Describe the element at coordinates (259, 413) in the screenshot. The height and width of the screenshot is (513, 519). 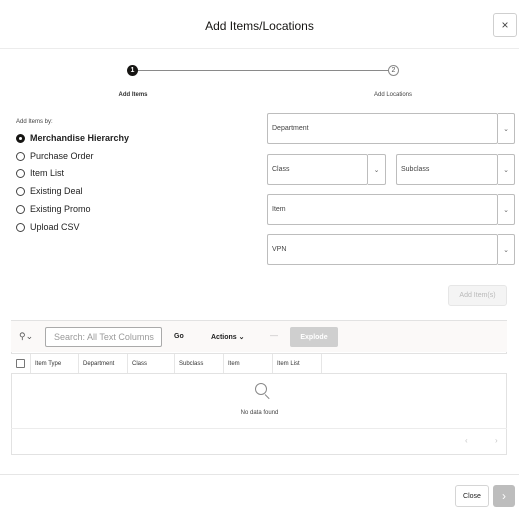
I see `no-data-message: No data found` at that location.